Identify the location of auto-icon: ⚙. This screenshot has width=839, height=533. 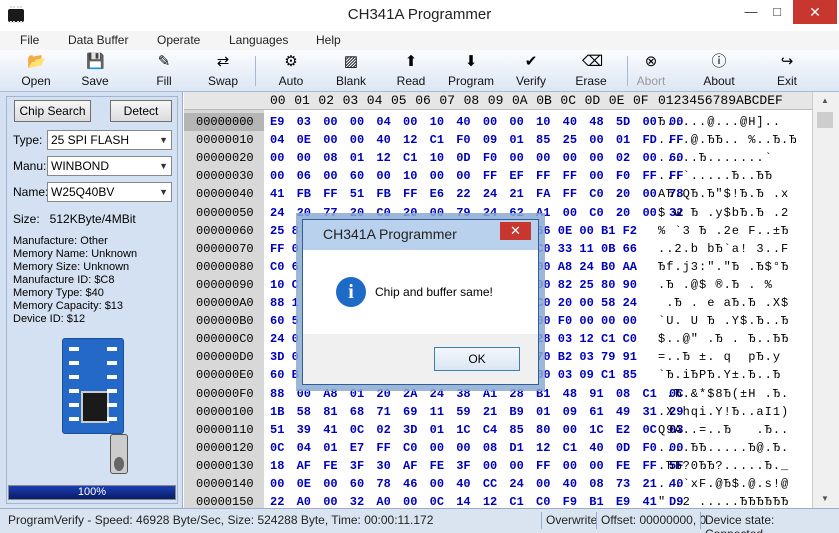
(291, 61).